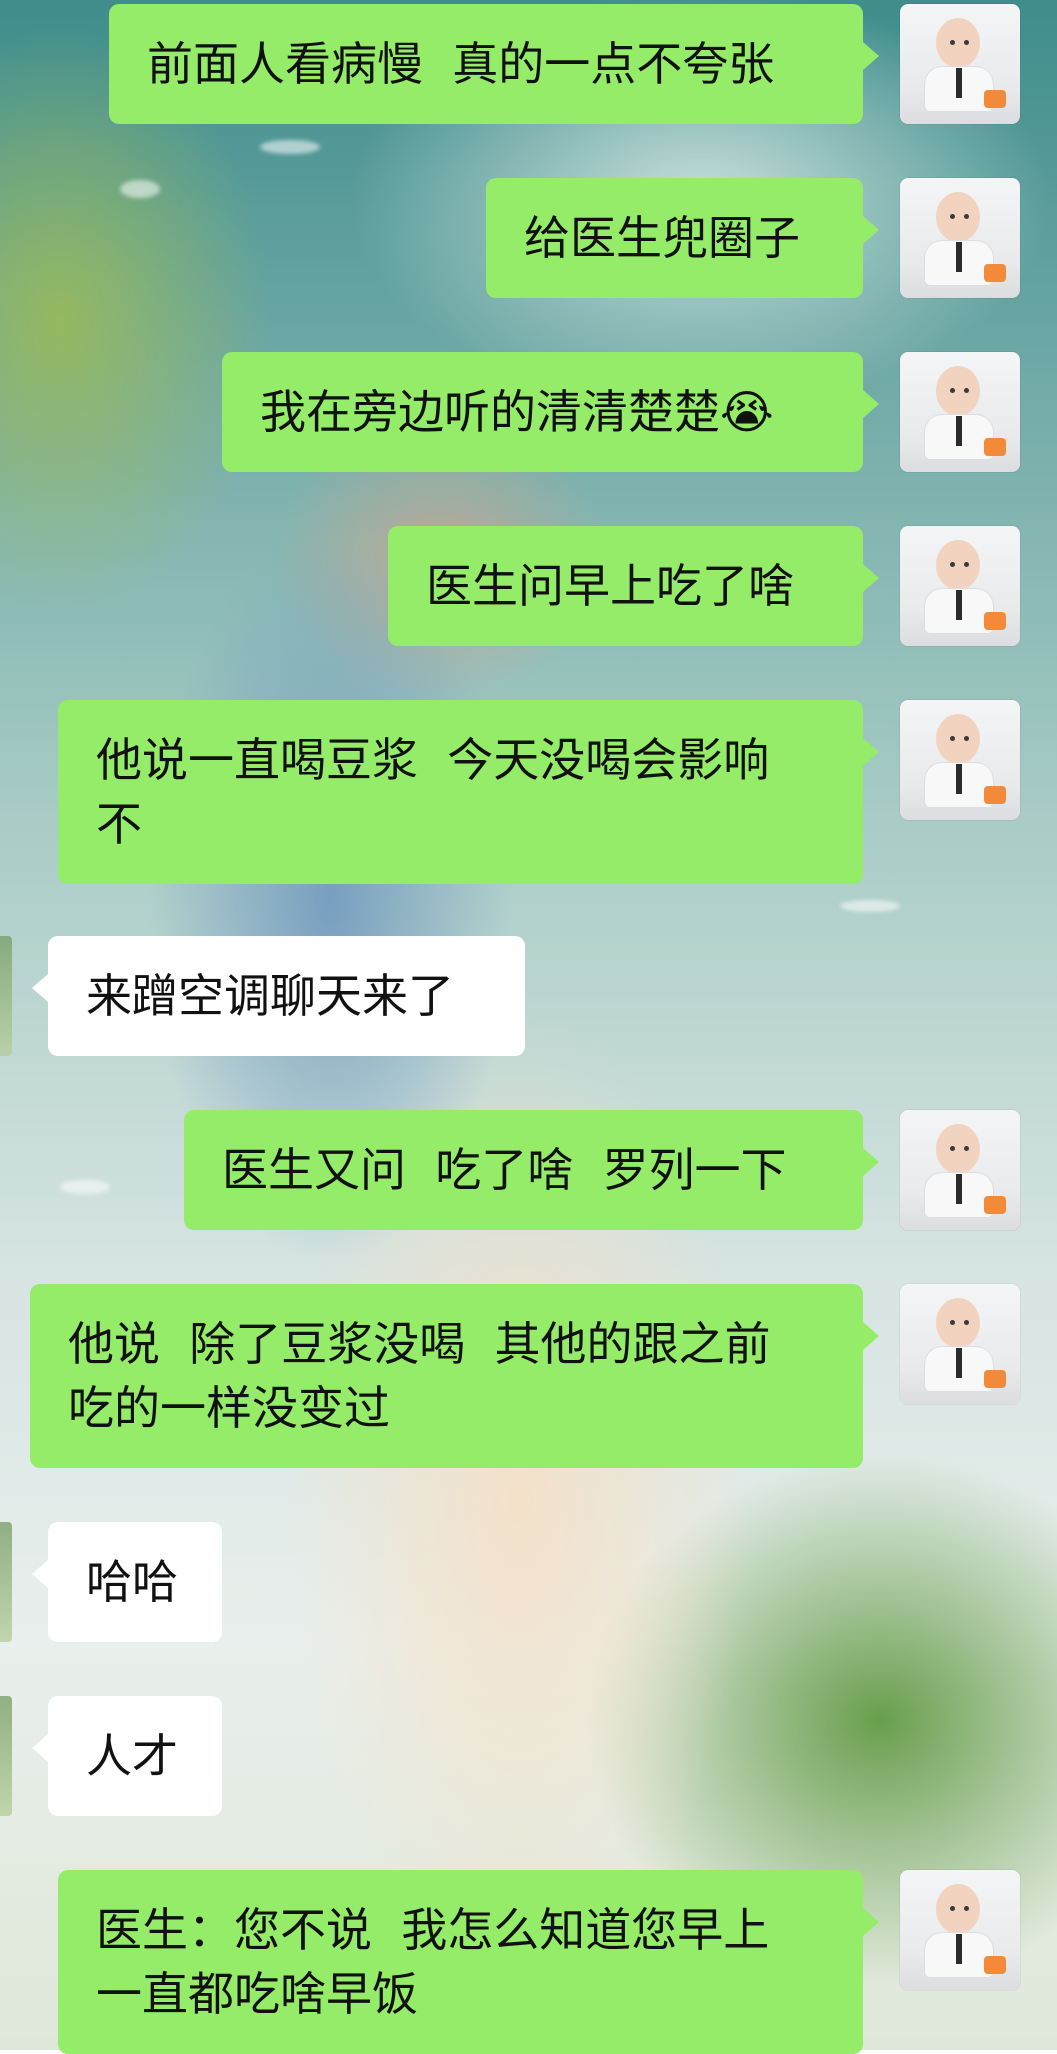  Describe the element at coordinates (278, 996) in the screenshot. I see `message-bubble-incoming: 来蹭空调聊天来了` at that location.